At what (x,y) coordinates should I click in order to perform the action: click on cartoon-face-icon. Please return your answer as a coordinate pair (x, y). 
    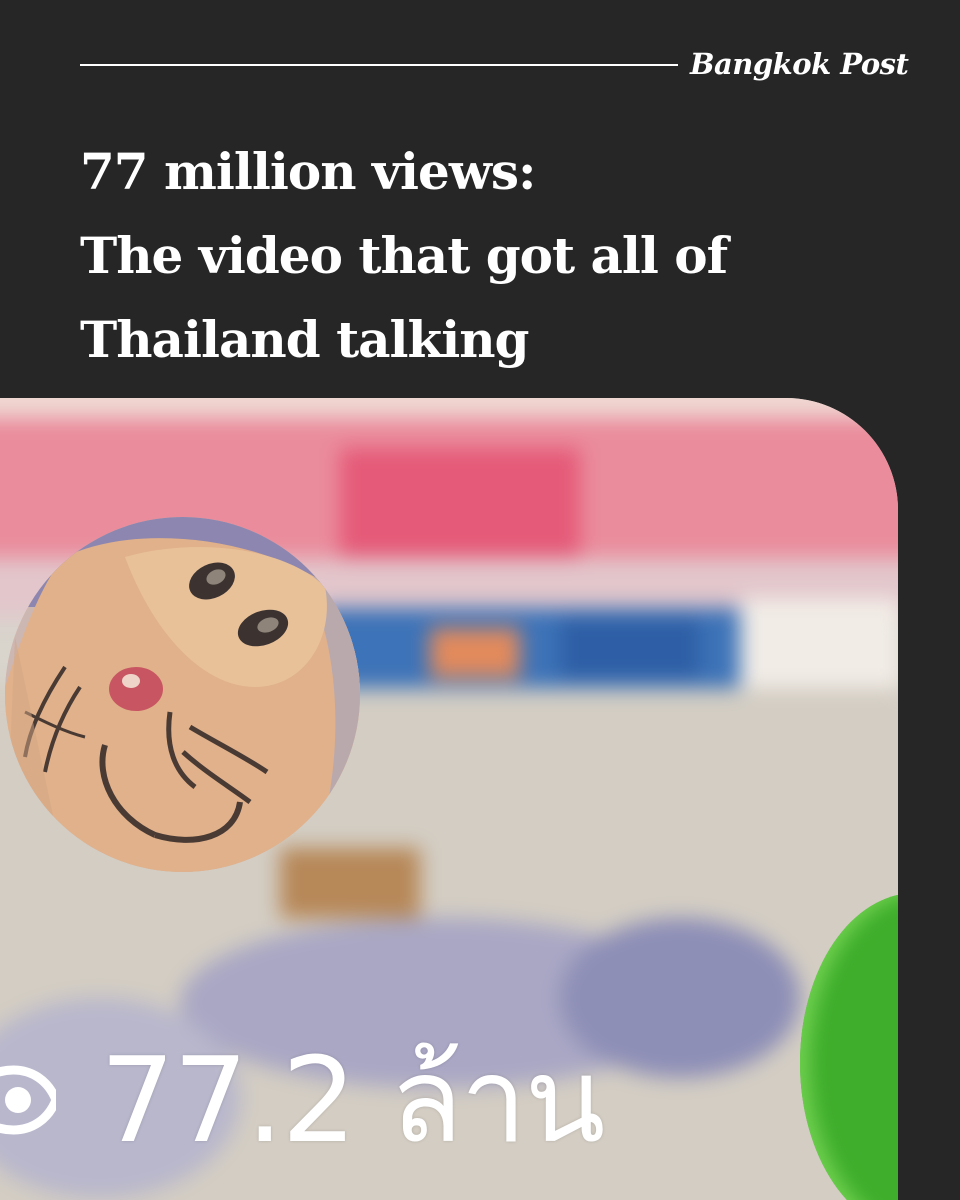
    Looking at the image, I should click on (182, 694).